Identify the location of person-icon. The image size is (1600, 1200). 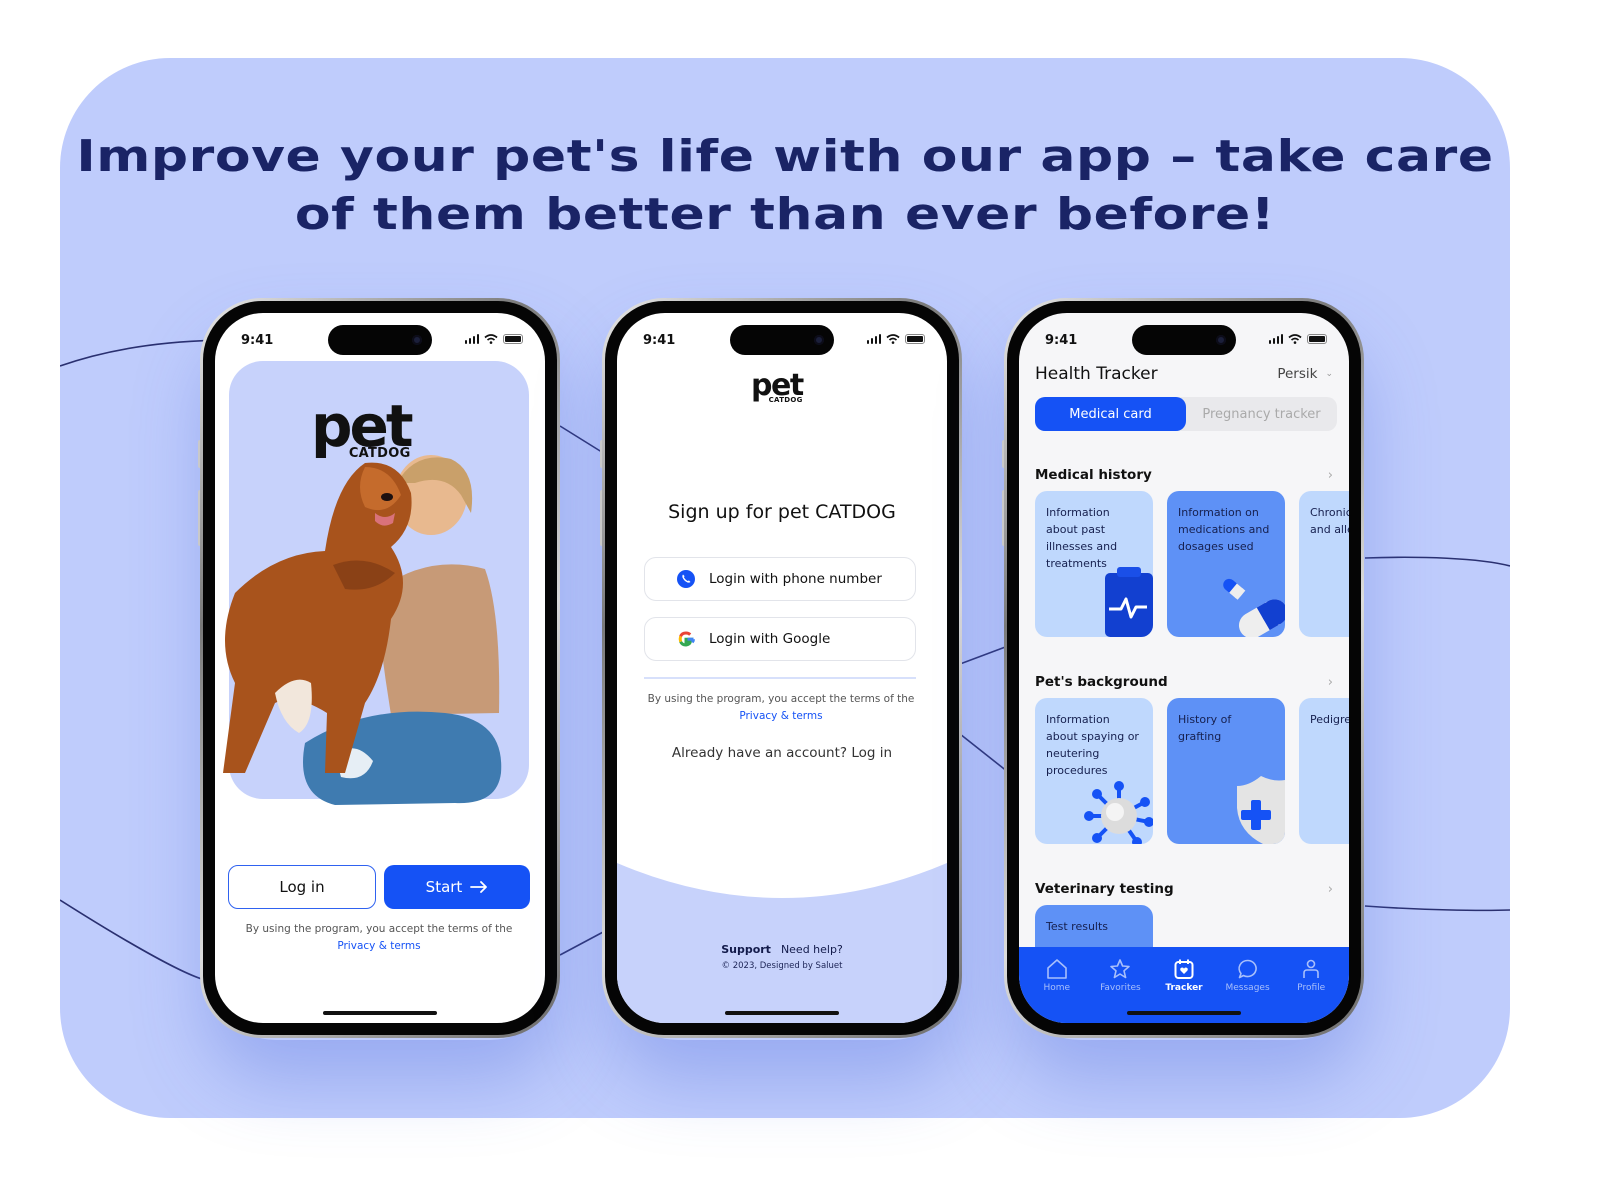
(1311, 968).